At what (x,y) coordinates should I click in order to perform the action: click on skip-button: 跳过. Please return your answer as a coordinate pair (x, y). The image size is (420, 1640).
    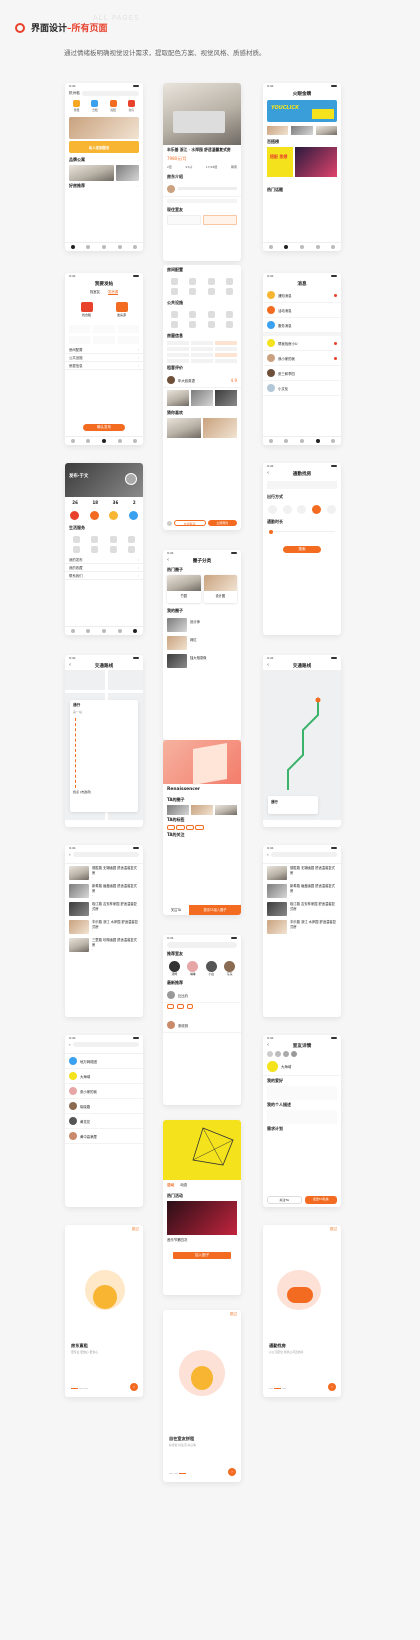
    Looking at the image, I should click on (135, 1229).